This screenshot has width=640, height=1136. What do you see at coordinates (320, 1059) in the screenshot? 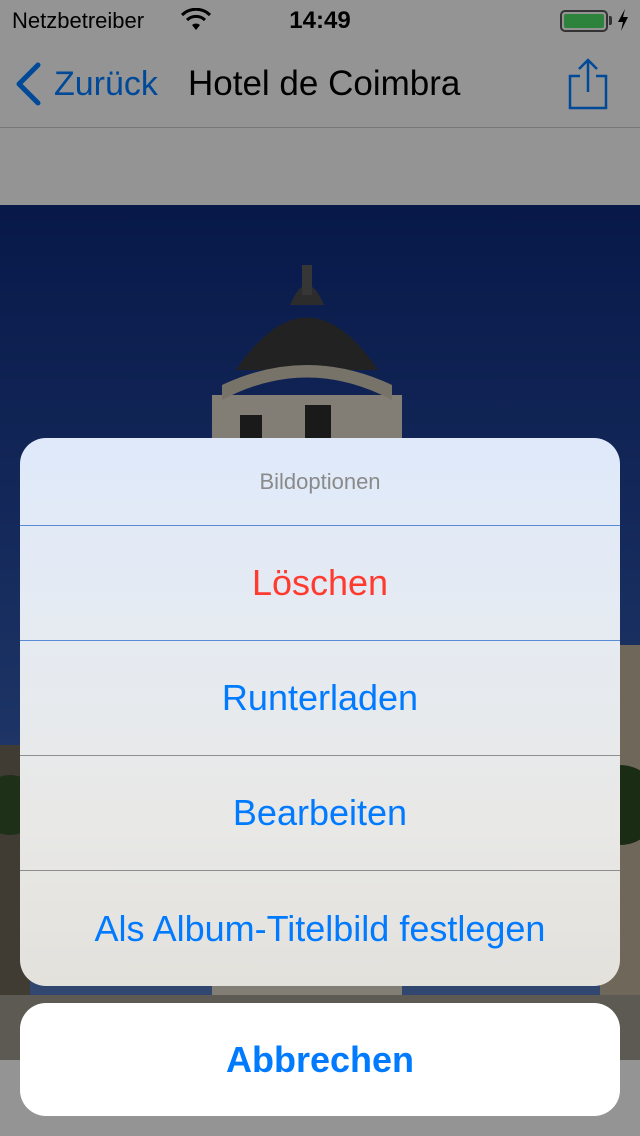
I see `cancel-button: Abbrechen` at bounding box center [320, 1059].